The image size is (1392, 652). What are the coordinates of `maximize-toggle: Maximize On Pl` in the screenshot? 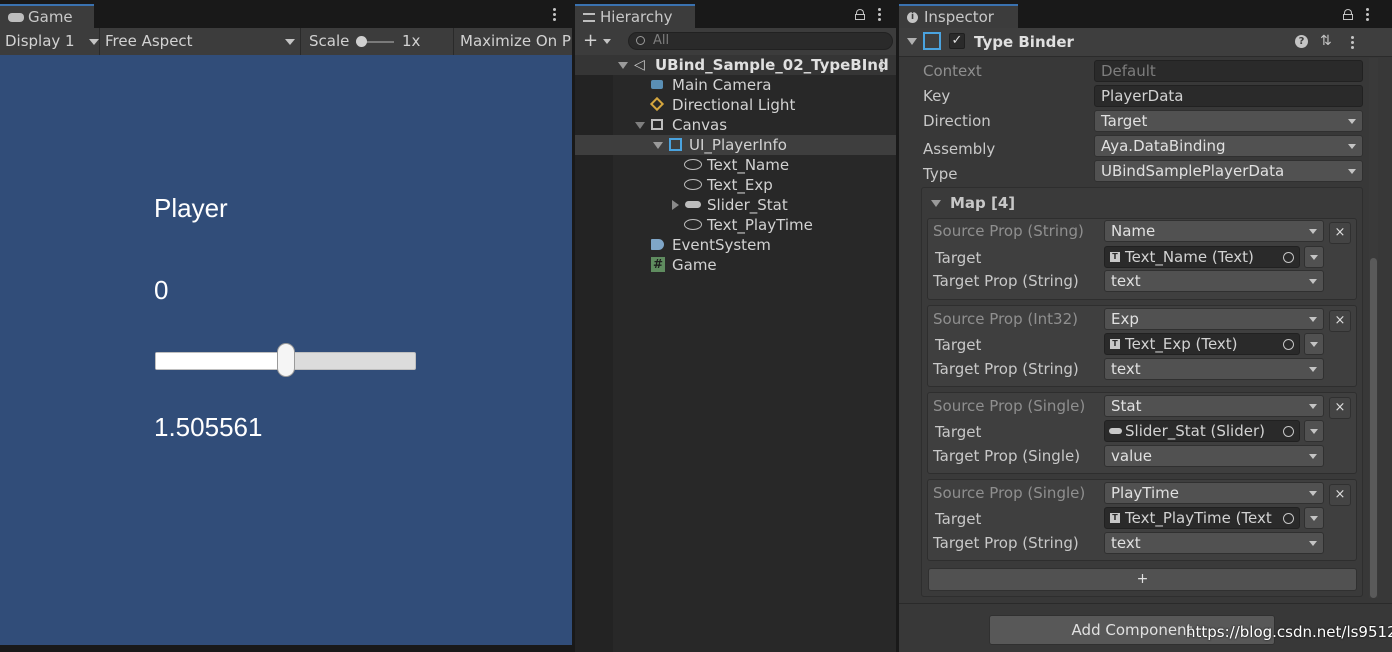 It's located at (516, 41).